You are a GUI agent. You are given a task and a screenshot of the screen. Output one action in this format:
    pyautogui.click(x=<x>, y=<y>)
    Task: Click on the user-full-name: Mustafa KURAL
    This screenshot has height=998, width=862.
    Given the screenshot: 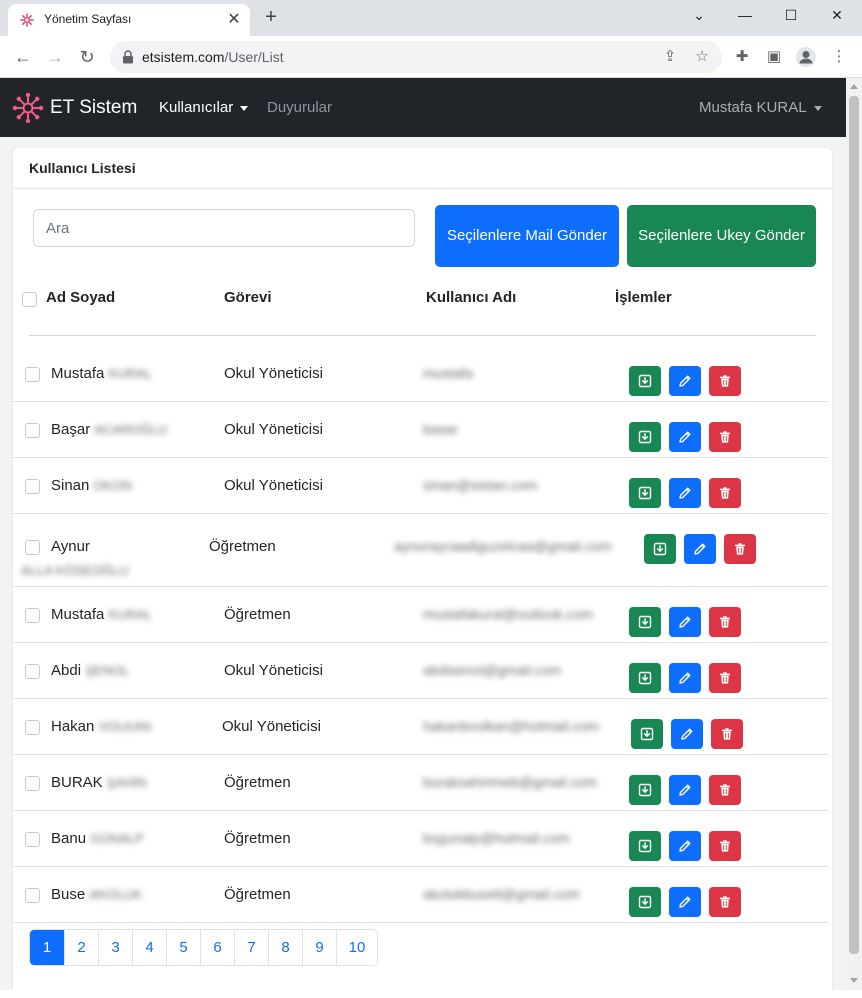 What is the action you would take?
    pyautogui.click(x=101, y=373)
    